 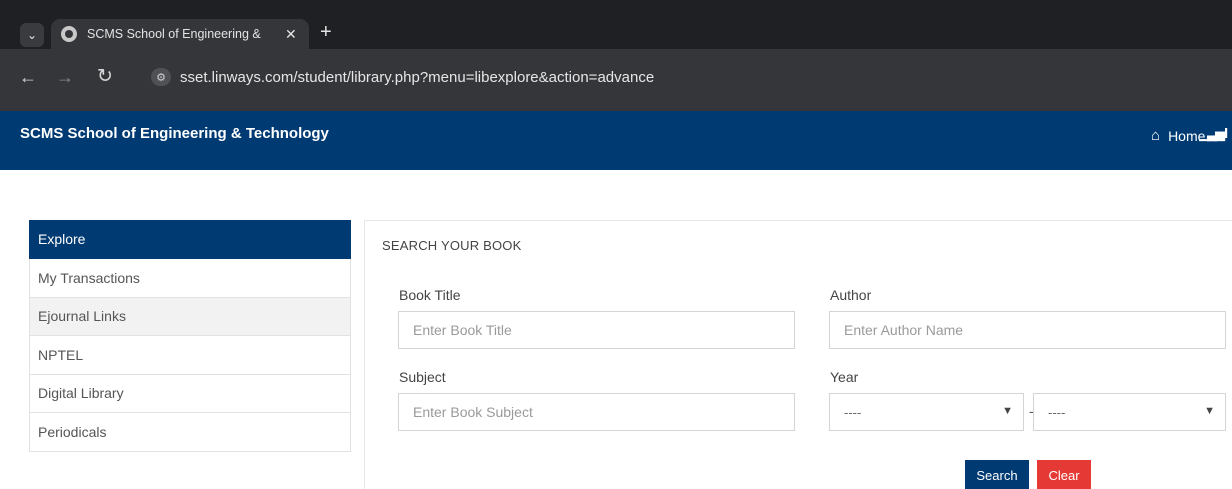 I want to click on clear-button: Clear, so click(x=1064, y=474).